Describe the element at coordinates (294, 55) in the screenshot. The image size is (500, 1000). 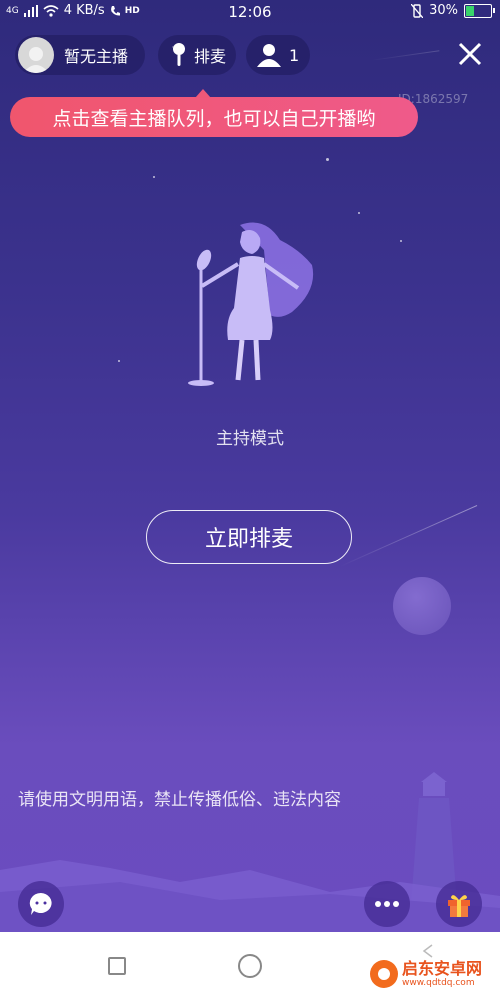
I see `audience-count: 1` at that location.